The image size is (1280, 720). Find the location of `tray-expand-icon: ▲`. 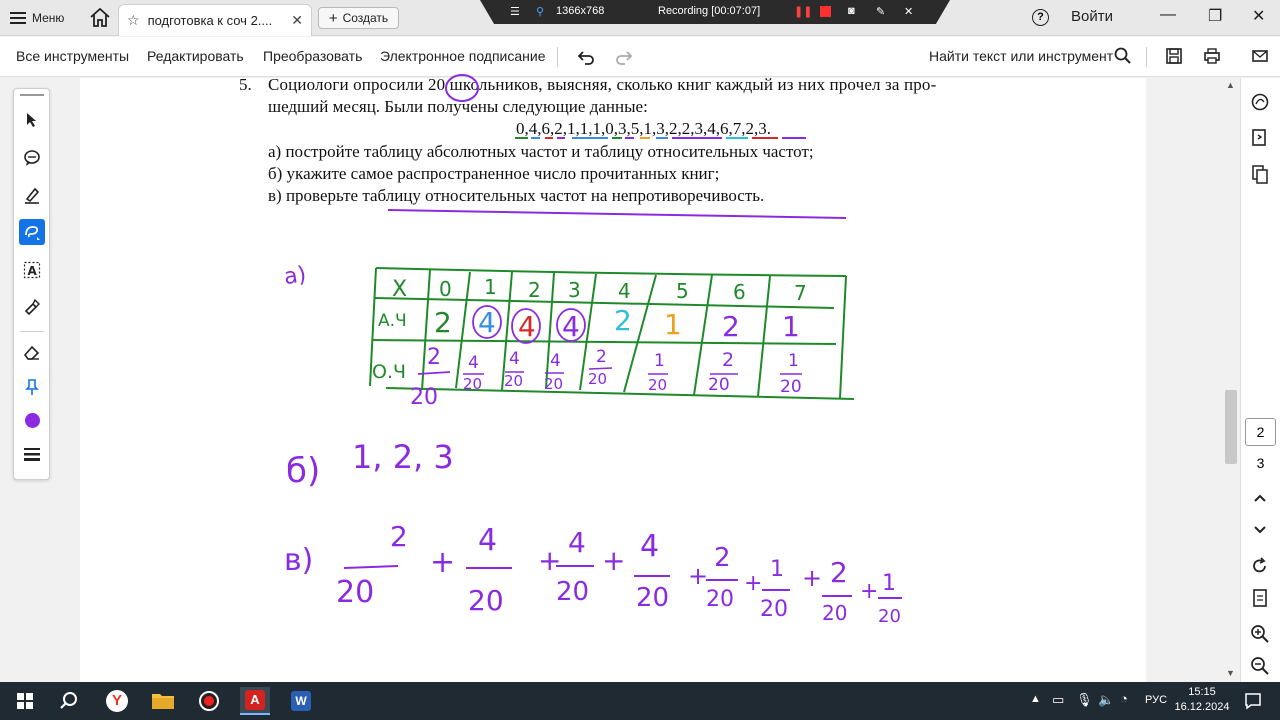

tray-expand-icon: ▲ is located at coordinates (1035, 699).